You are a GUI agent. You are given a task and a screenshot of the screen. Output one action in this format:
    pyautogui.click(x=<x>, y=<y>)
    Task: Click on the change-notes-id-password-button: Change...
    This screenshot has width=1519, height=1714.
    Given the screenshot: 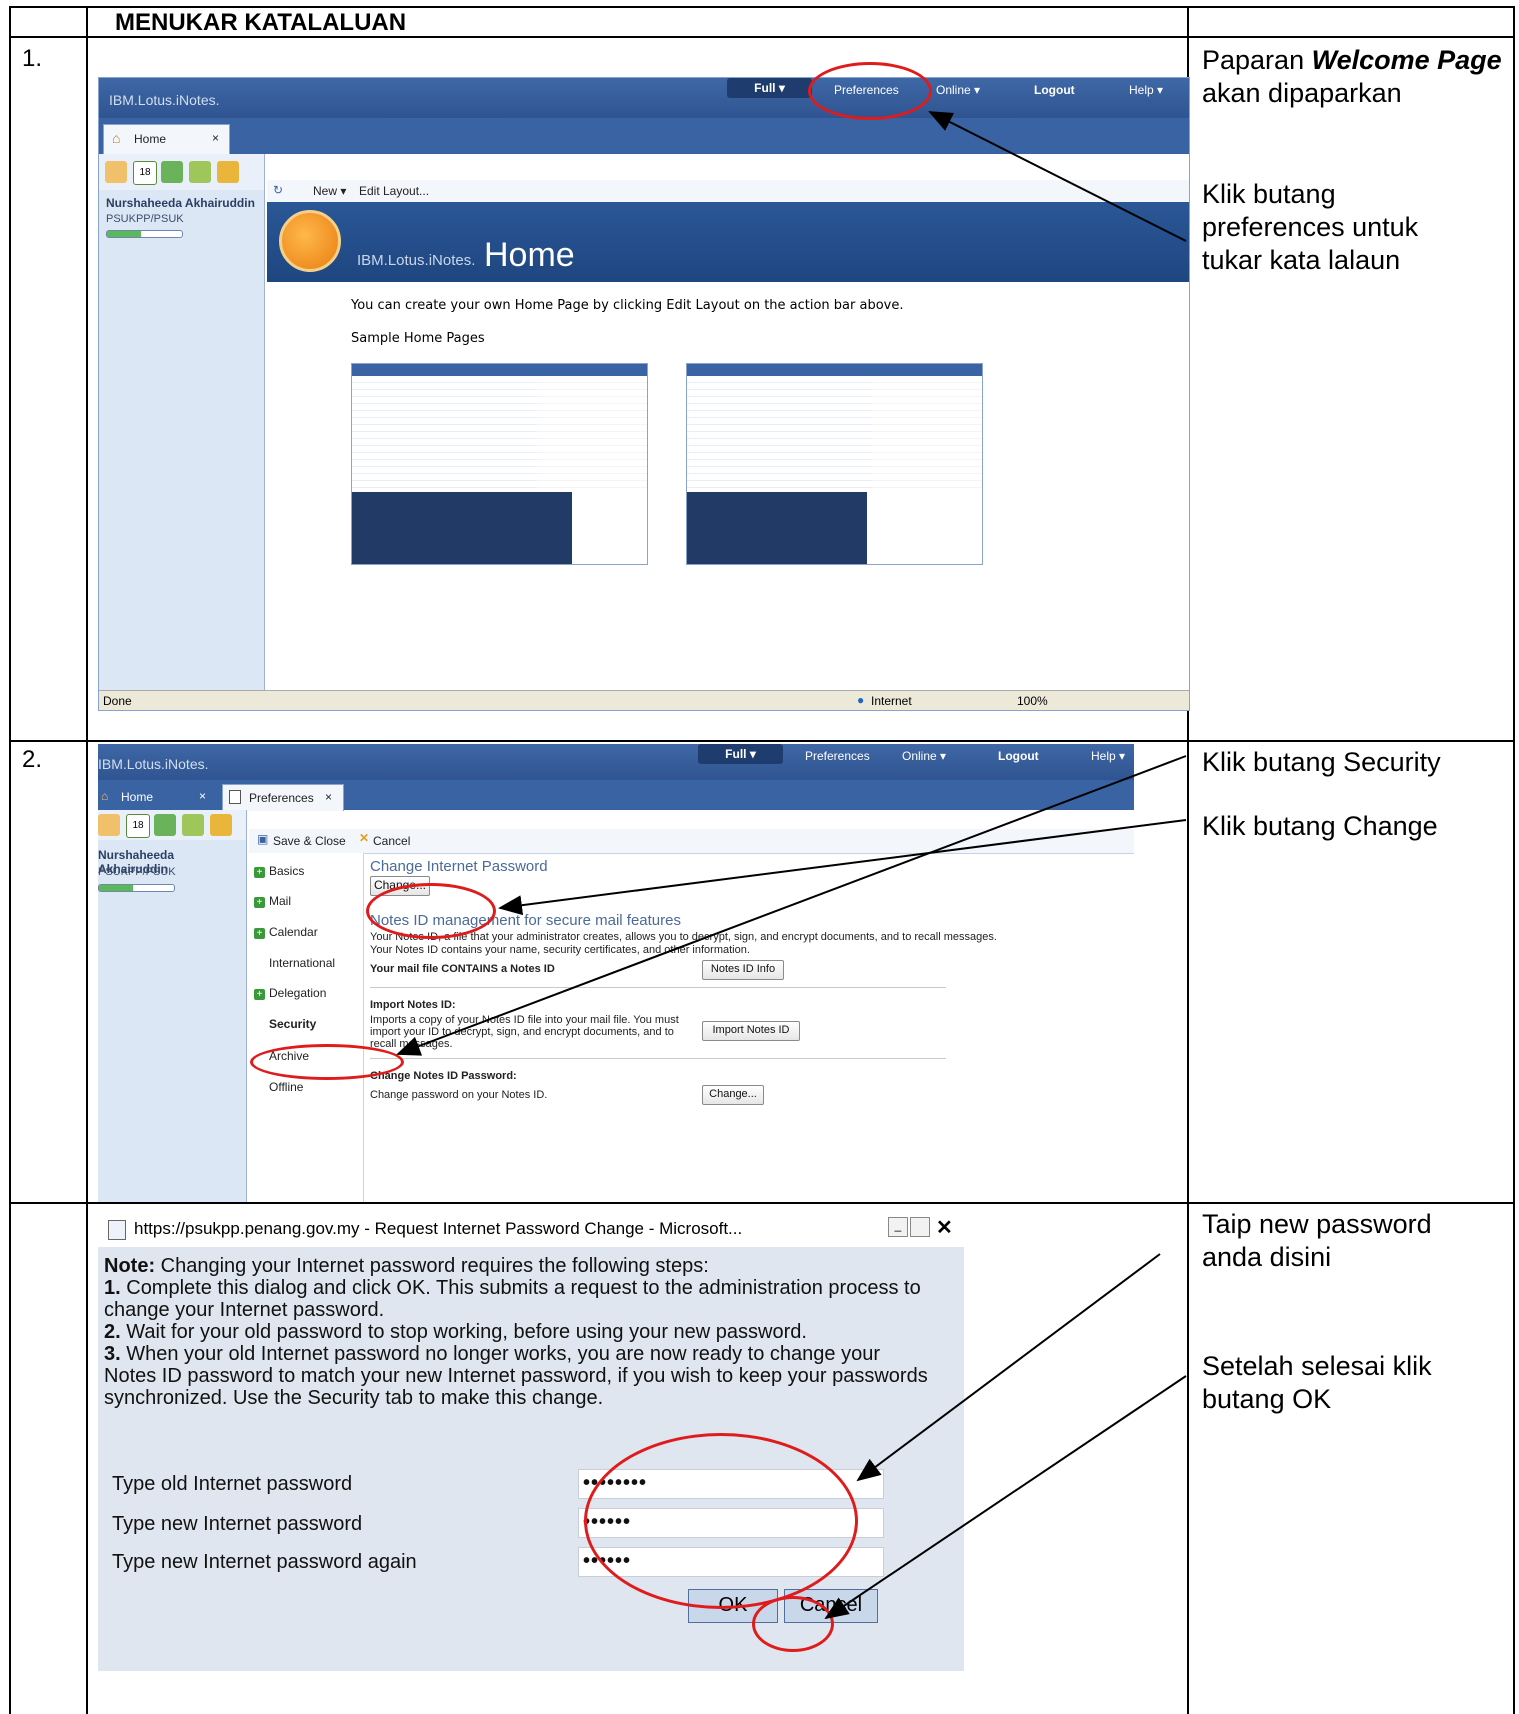 What is the action you would take?
    pyautogui.click(x=733, y=1095)
    